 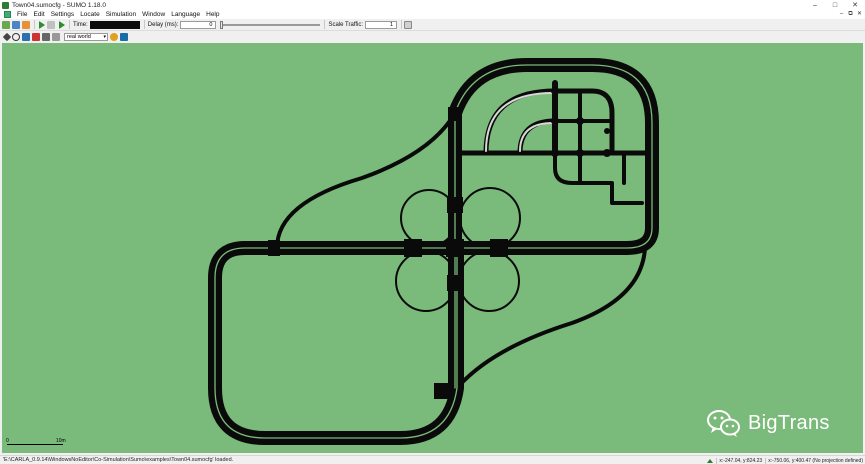 I want to click on mdi-restore-button: ⧉, so click(x=850, y=14).